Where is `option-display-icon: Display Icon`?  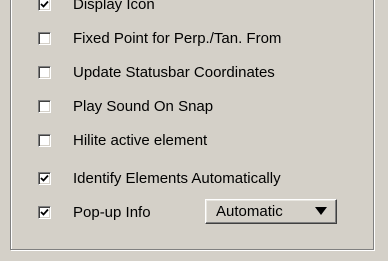 option-display-icon: Display Icon is located at coordinates (96, 7).